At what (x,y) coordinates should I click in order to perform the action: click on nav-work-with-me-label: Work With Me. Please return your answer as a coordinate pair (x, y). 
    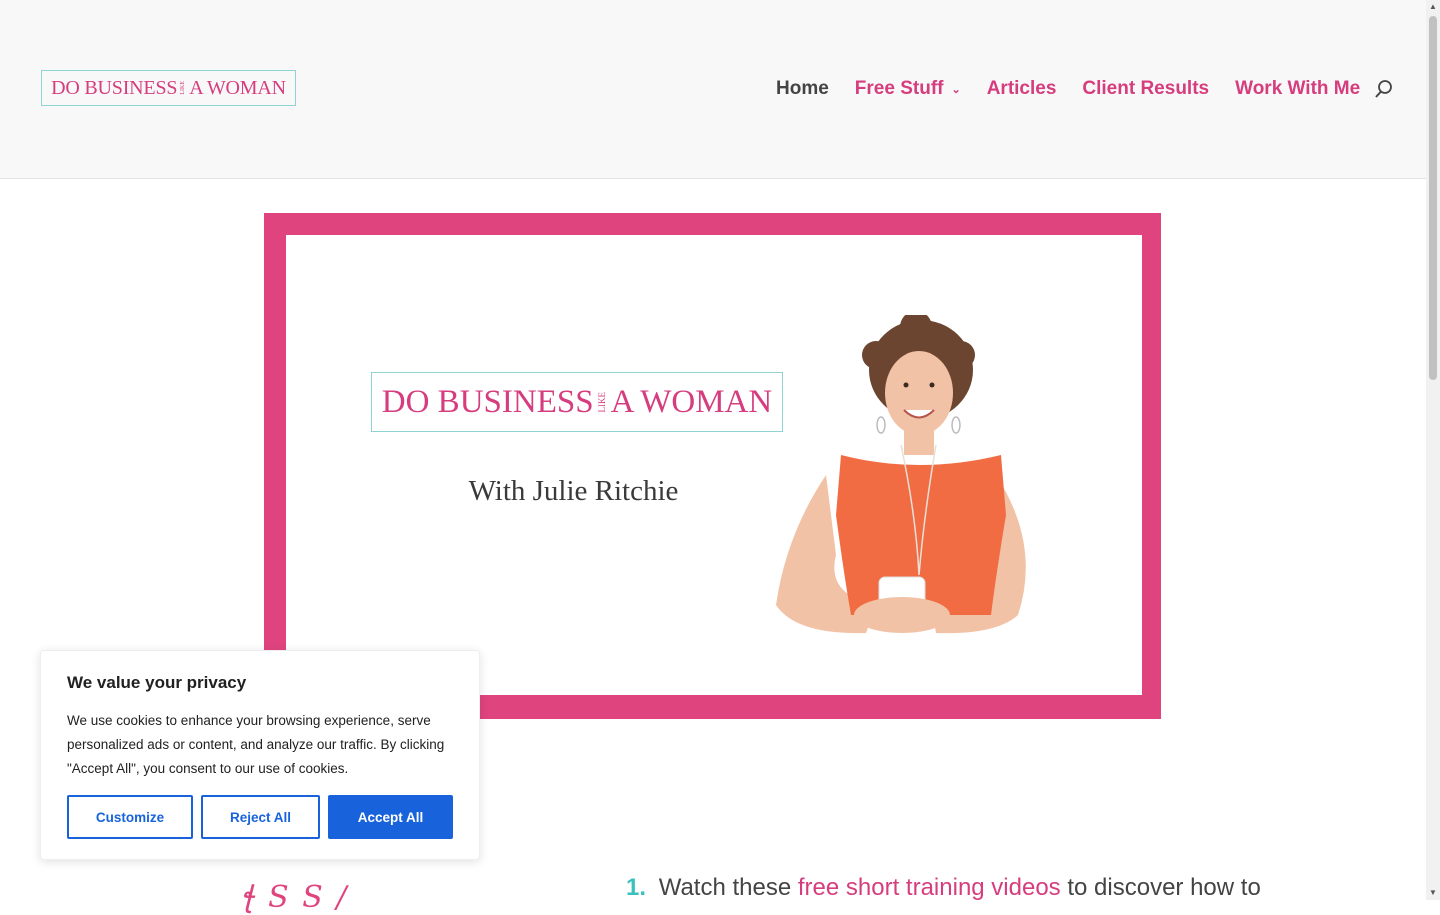
    Looking at the image, I should click on (1298, 88).